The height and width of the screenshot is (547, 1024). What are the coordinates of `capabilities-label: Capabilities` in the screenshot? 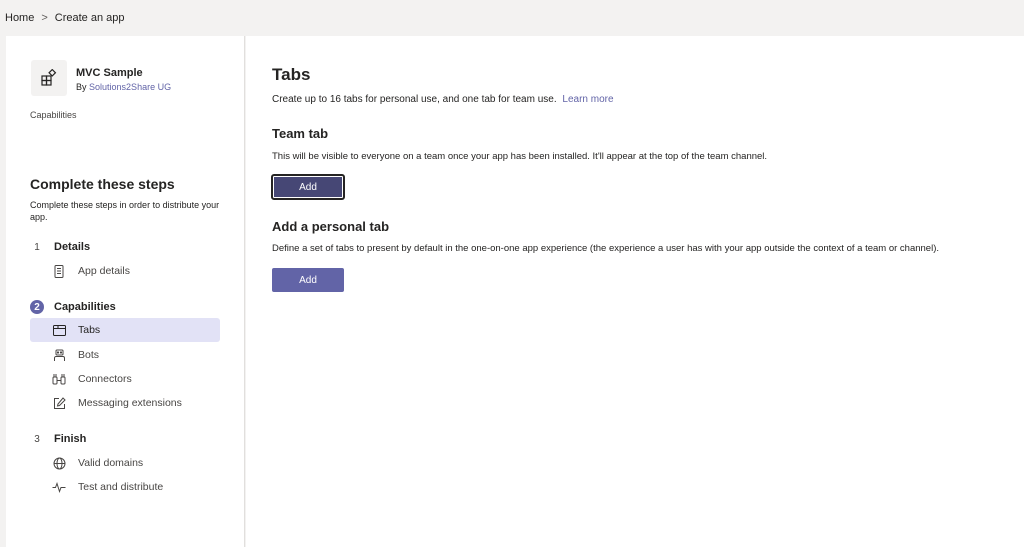 It's located at (53, 115).